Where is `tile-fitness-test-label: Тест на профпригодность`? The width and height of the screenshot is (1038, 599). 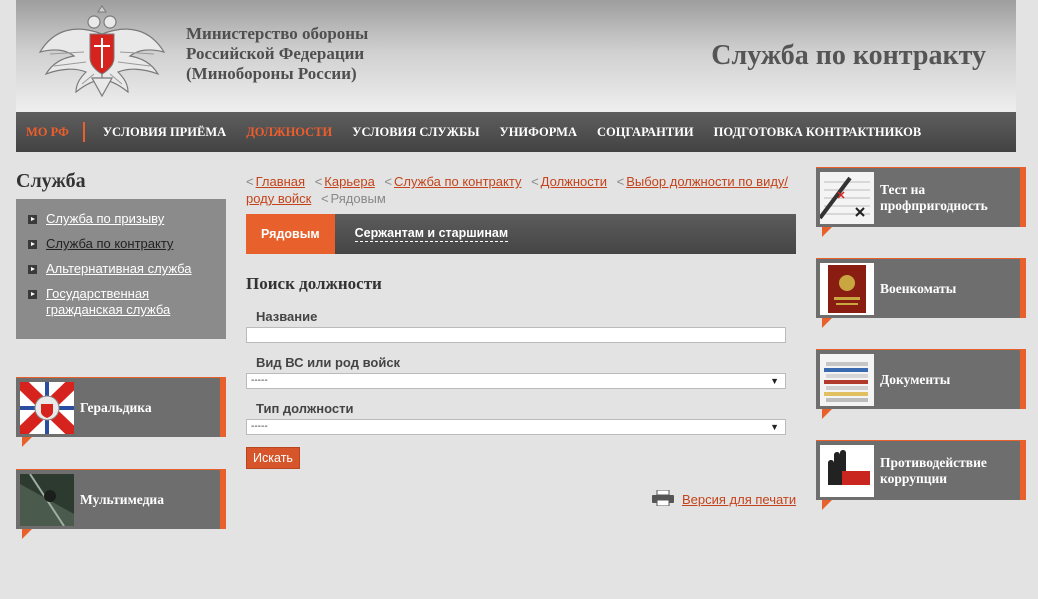
tile-fitness-test-label: Тест на профпригодность is located at coordinates (934, 197).